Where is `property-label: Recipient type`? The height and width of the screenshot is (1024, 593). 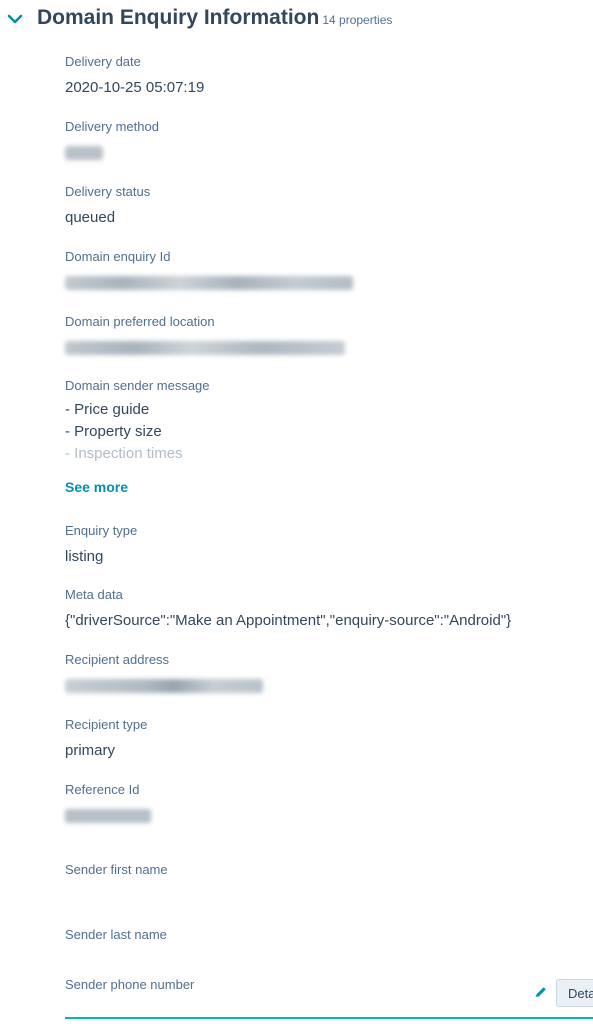 property-label: Recipient type is located at coordinates (106, 724).